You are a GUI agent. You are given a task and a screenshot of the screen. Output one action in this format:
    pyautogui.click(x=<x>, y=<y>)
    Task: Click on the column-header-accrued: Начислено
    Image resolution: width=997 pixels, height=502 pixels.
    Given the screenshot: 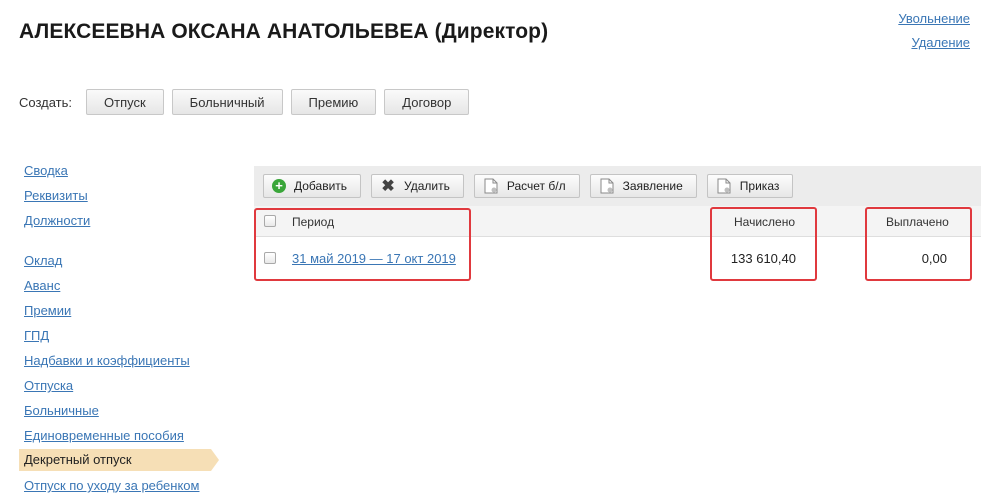 What is the action you would take?
    pyautogui.click(x=764, y=222)
    